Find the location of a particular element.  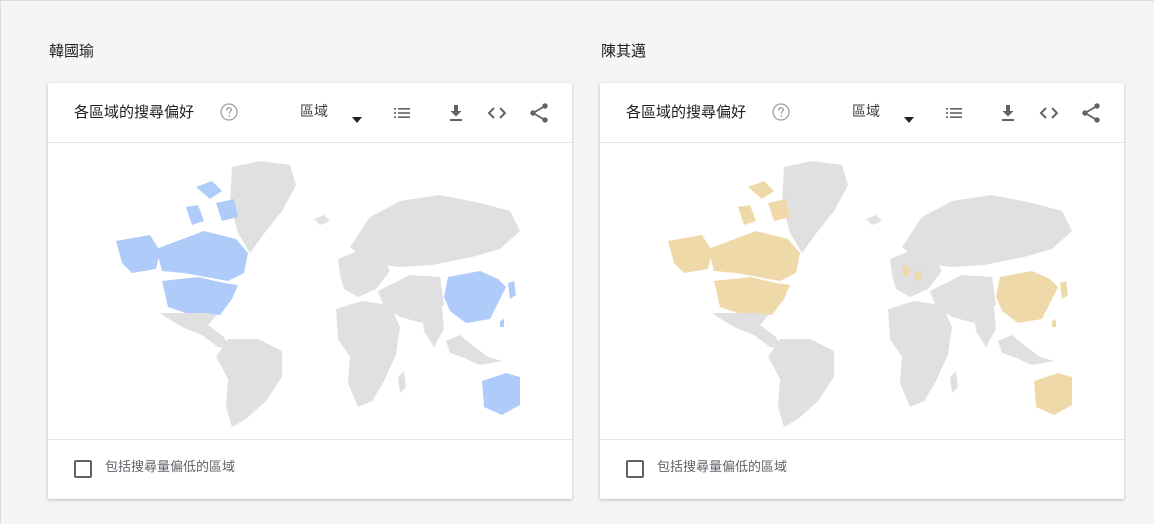

term-title: 陳其邁 is located at coordinates (624, 51).